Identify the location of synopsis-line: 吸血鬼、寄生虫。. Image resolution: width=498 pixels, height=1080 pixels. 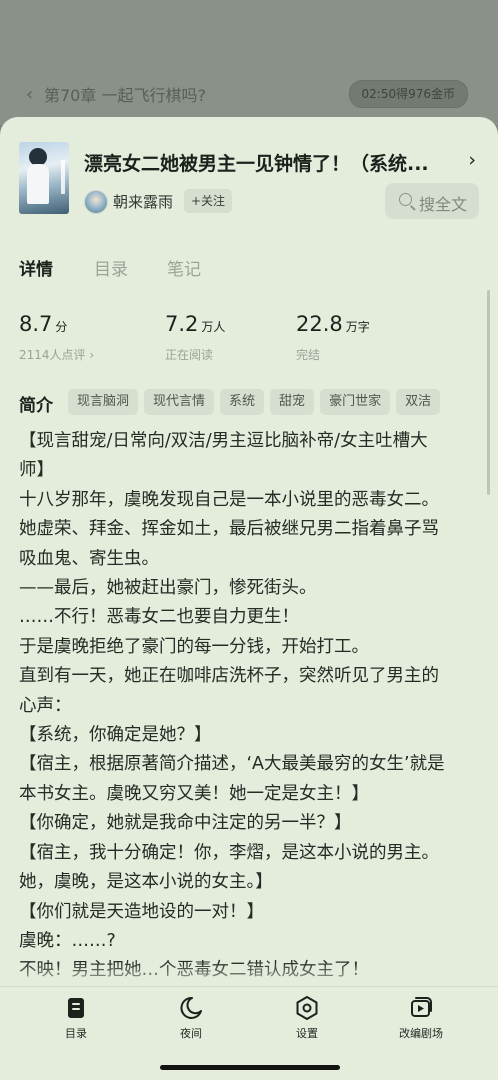
(89, 558).